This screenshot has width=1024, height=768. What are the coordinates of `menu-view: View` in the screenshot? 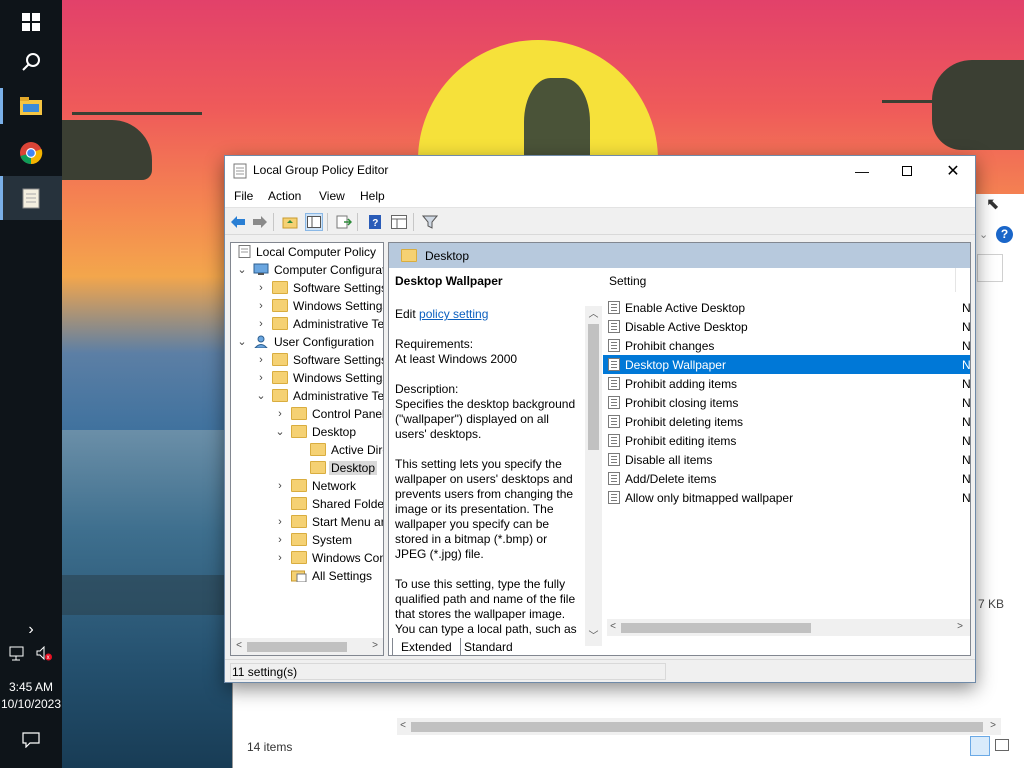 It's located at (332, 196).